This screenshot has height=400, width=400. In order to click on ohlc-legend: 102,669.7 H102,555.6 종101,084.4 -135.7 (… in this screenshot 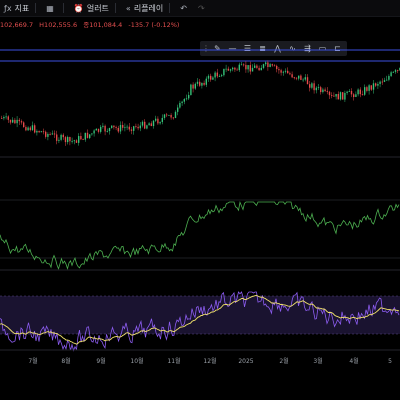, I will do `click(91, 24)`.